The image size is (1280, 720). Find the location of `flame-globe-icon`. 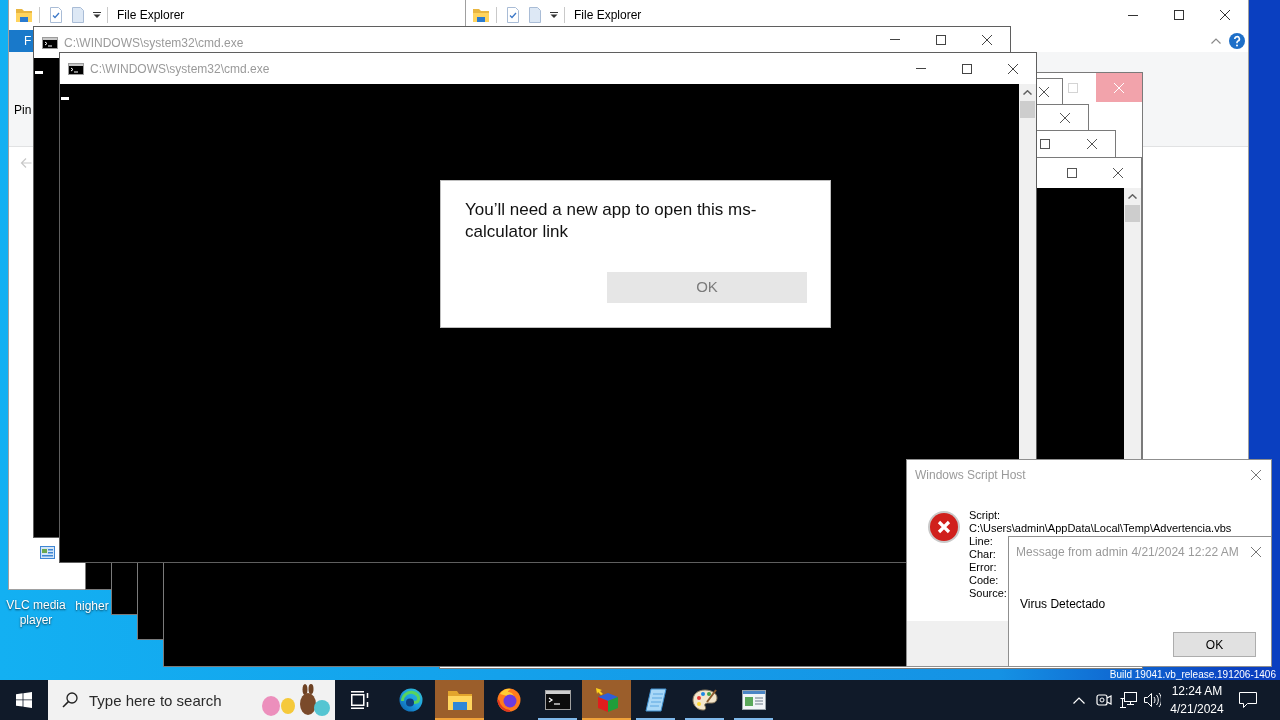

flame-globe-icon is located at coordinates (508, 700).